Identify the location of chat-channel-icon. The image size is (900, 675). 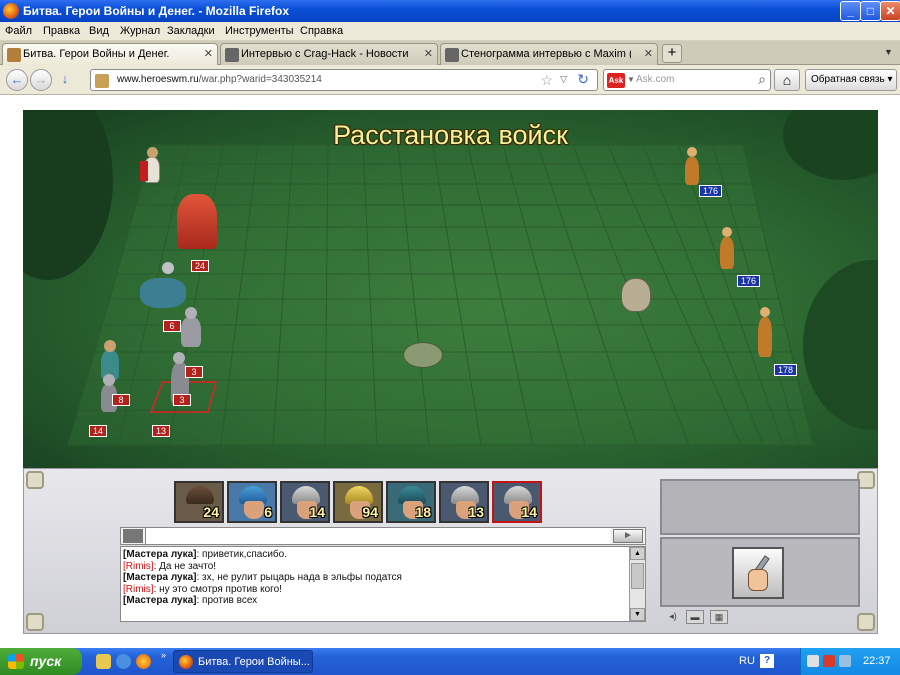
(133, 536).